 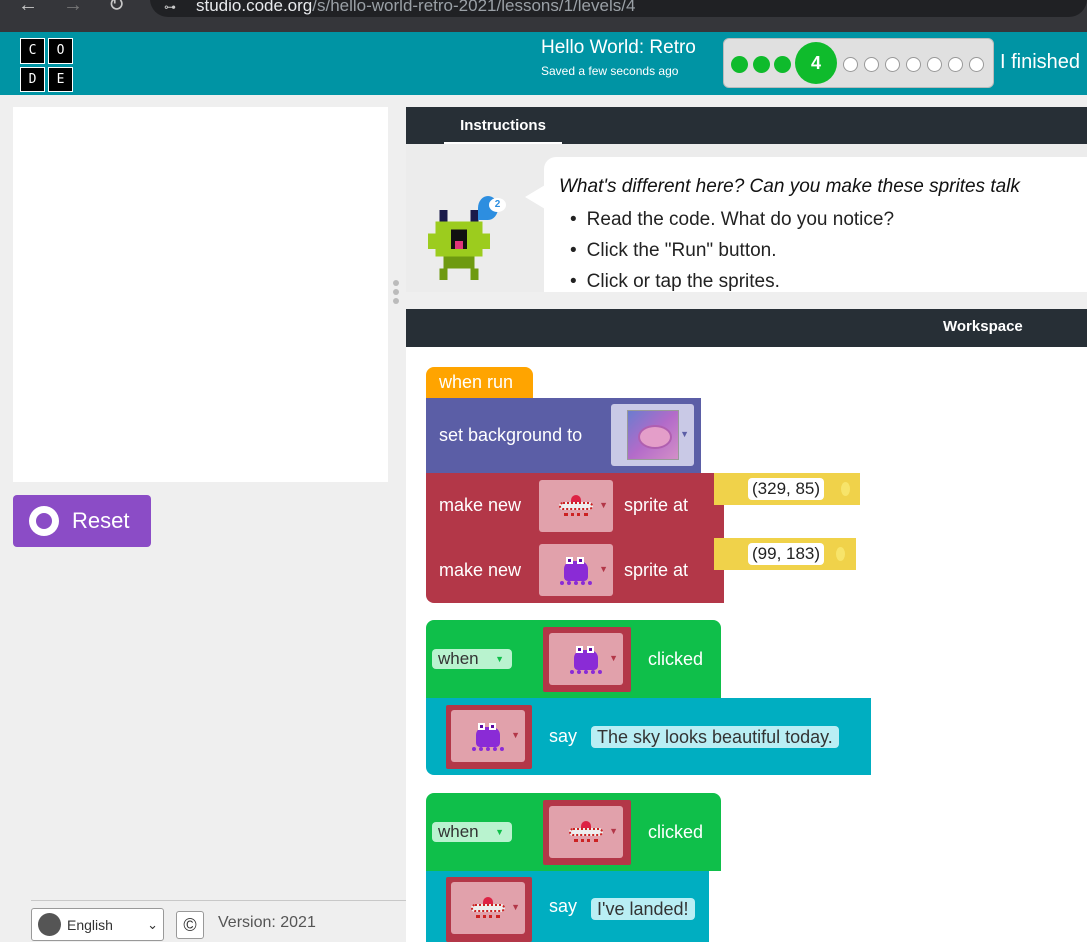 I want to click on forward-icon: →, so click(x=73, y=7).